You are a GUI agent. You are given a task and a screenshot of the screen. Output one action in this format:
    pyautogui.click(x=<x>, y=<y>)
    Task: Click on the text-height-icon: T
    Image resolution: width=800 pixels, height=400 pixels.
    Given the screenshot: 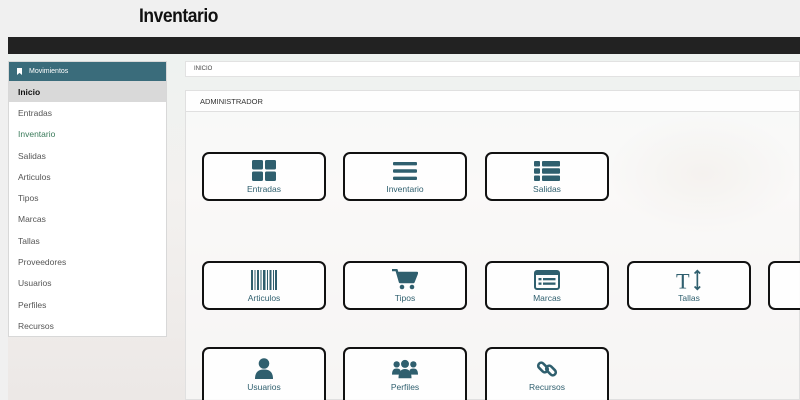 What is the action you would take?
    pyautogui.click(x=689, y=280)
    